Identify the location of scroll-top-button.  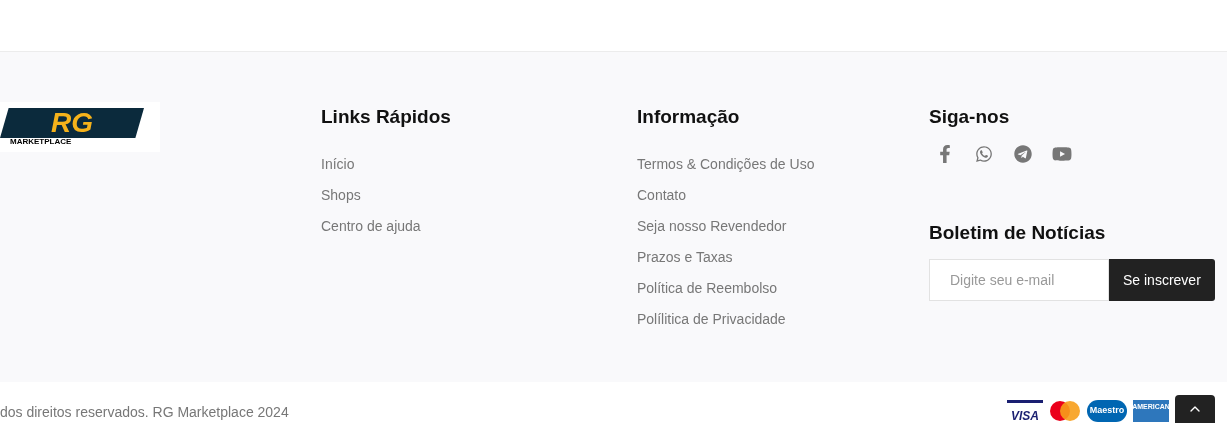
(1195, 409).